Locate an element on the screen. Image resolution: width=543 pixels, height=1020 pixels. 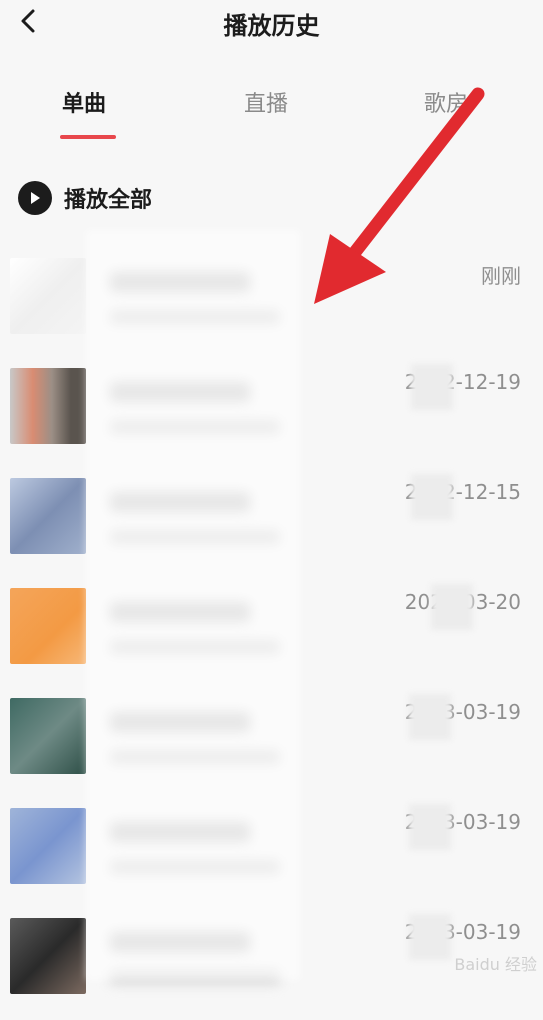
header: 播放历史 is located at coordinates (271, 25).